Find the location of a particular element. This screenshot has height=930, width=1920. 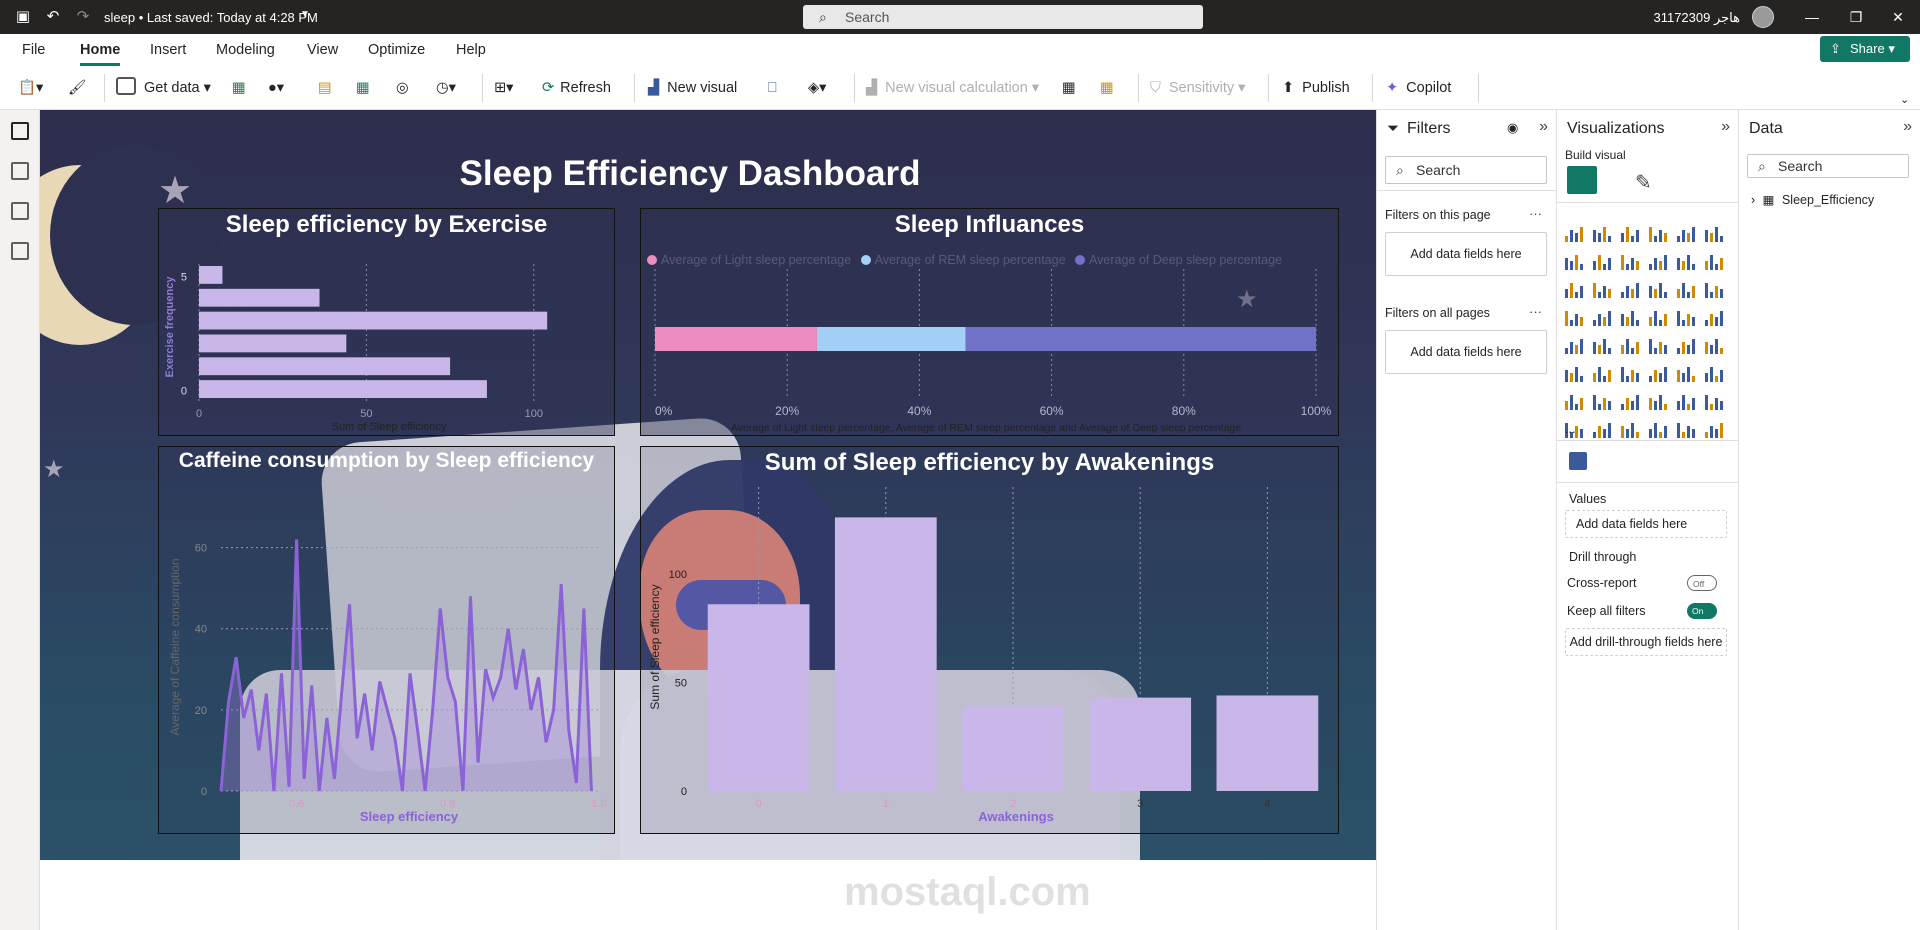

restore-icon: ❐ is located at coordinates (1856, 17).